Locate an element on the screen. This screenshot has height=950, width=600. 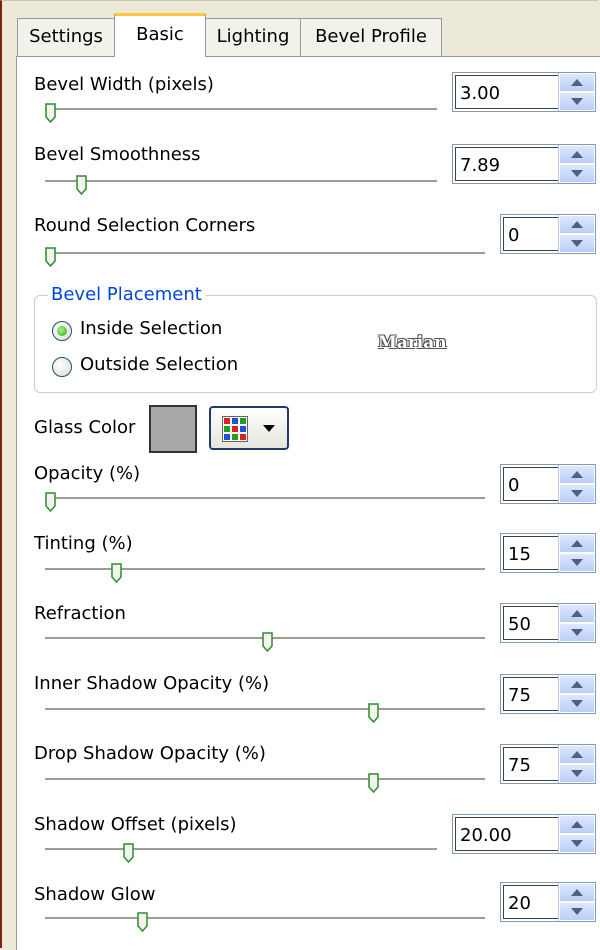
bevel-smoothness-spinner: 7.89 is located at coordinates (524, 164).